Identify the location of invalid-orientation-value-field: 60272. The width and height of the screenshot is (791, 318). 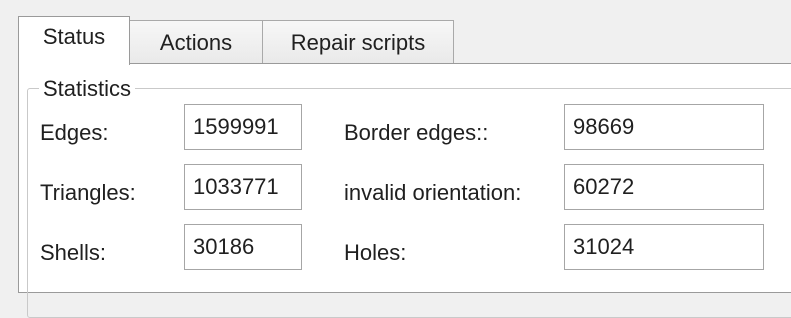
(664, 187).